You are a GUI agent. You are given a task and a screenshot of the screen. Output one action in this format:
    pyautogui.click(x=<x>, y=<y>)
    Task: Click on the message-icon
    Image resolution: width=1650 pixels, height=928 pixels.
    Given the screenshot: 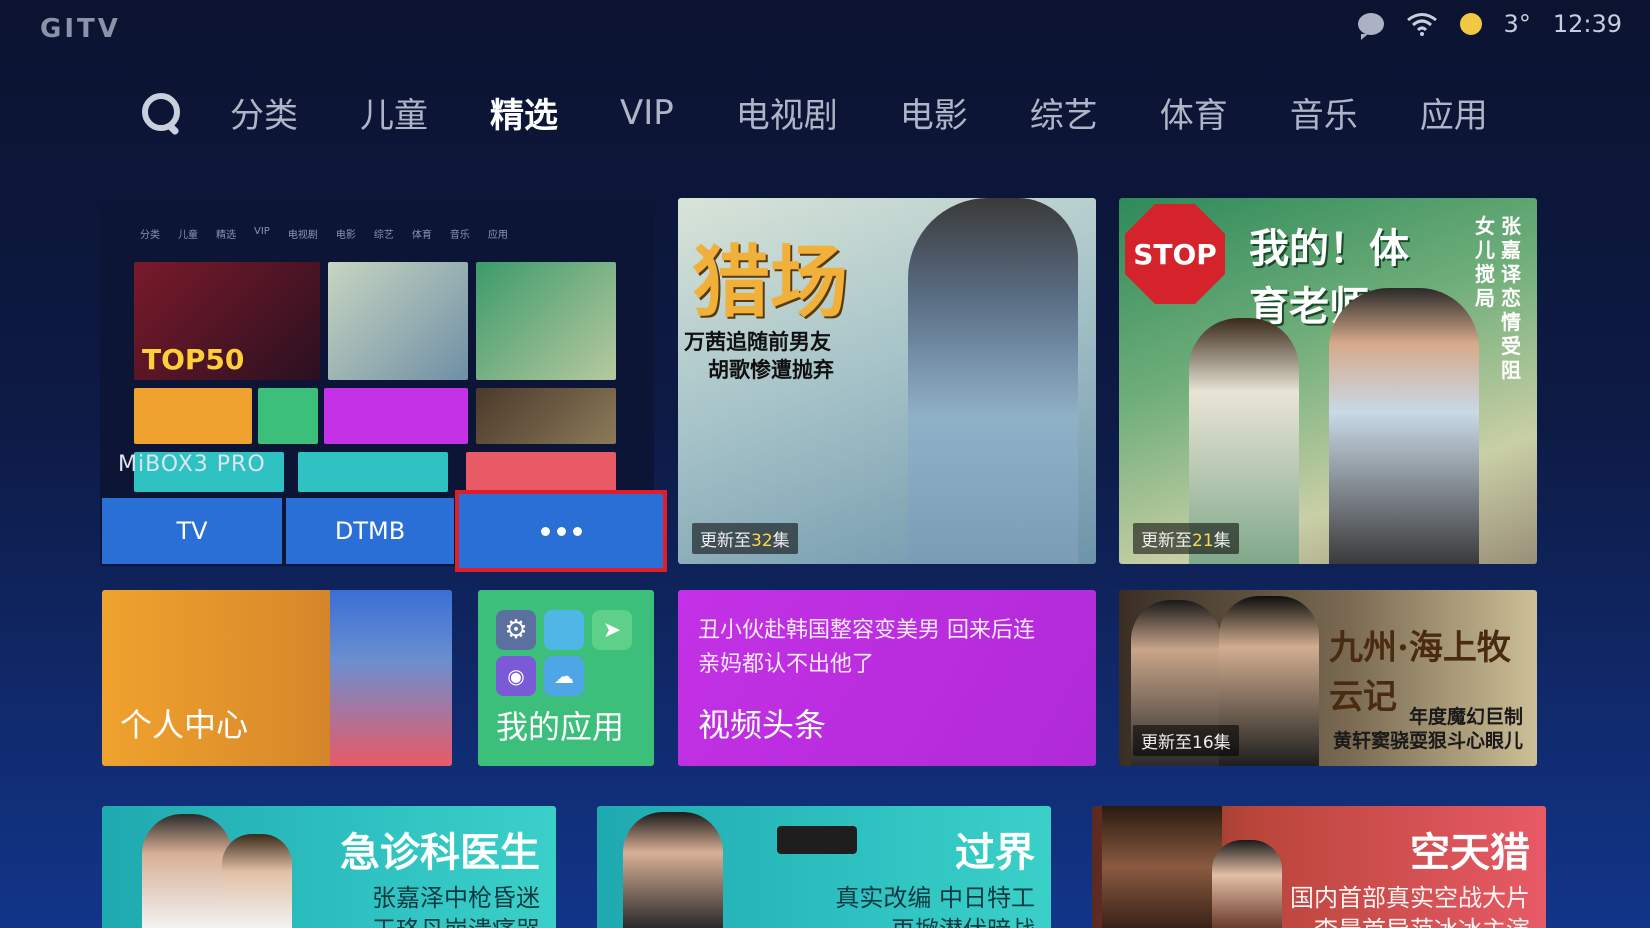 What is the action you would take?
    pyautogui.click(x=1370, y=26)
    